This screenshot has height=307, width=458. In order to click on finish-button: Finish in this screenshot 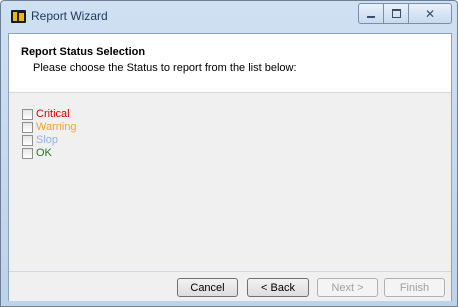, I will do `click(414, 287)`.